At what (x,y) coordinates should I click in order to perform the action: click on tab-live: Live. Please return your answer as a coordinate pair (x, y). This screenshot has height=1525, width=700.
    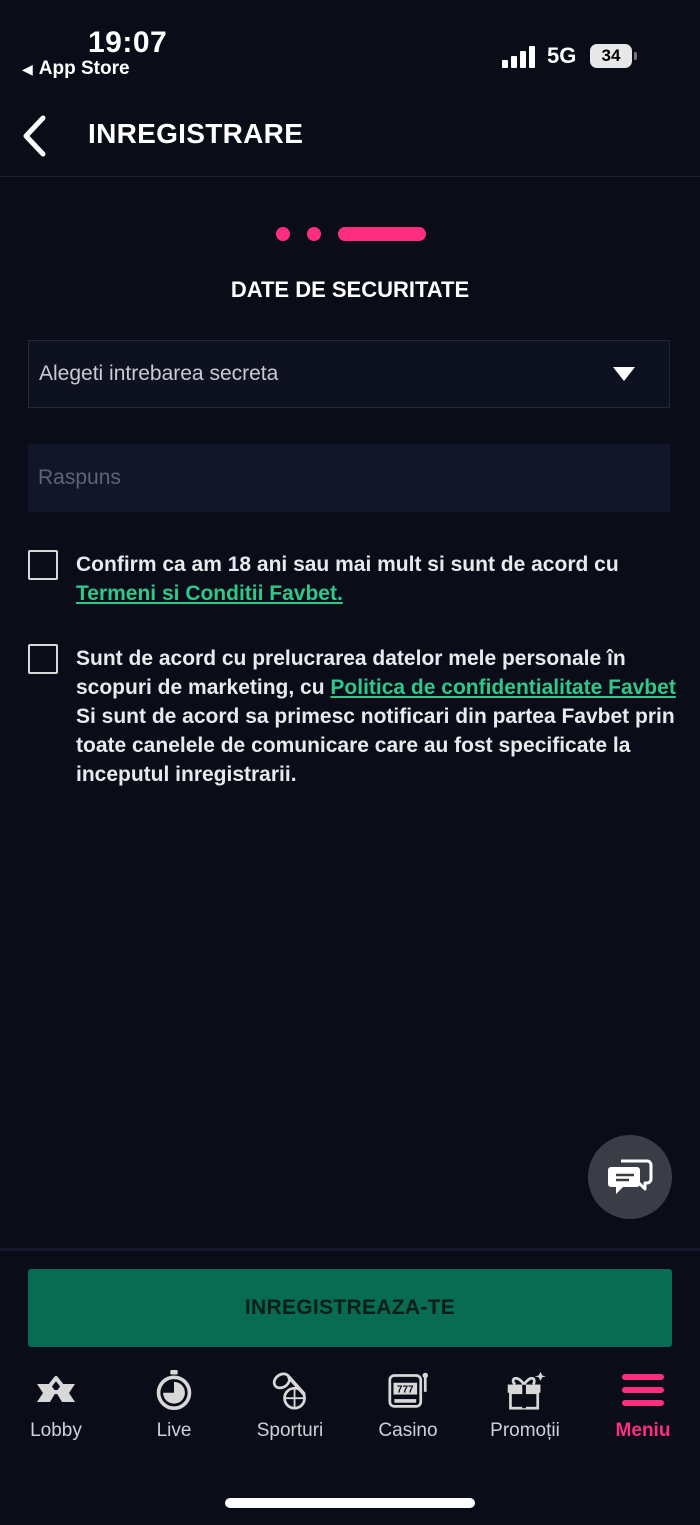
    Looking at the image, I should click on (174, 1406).